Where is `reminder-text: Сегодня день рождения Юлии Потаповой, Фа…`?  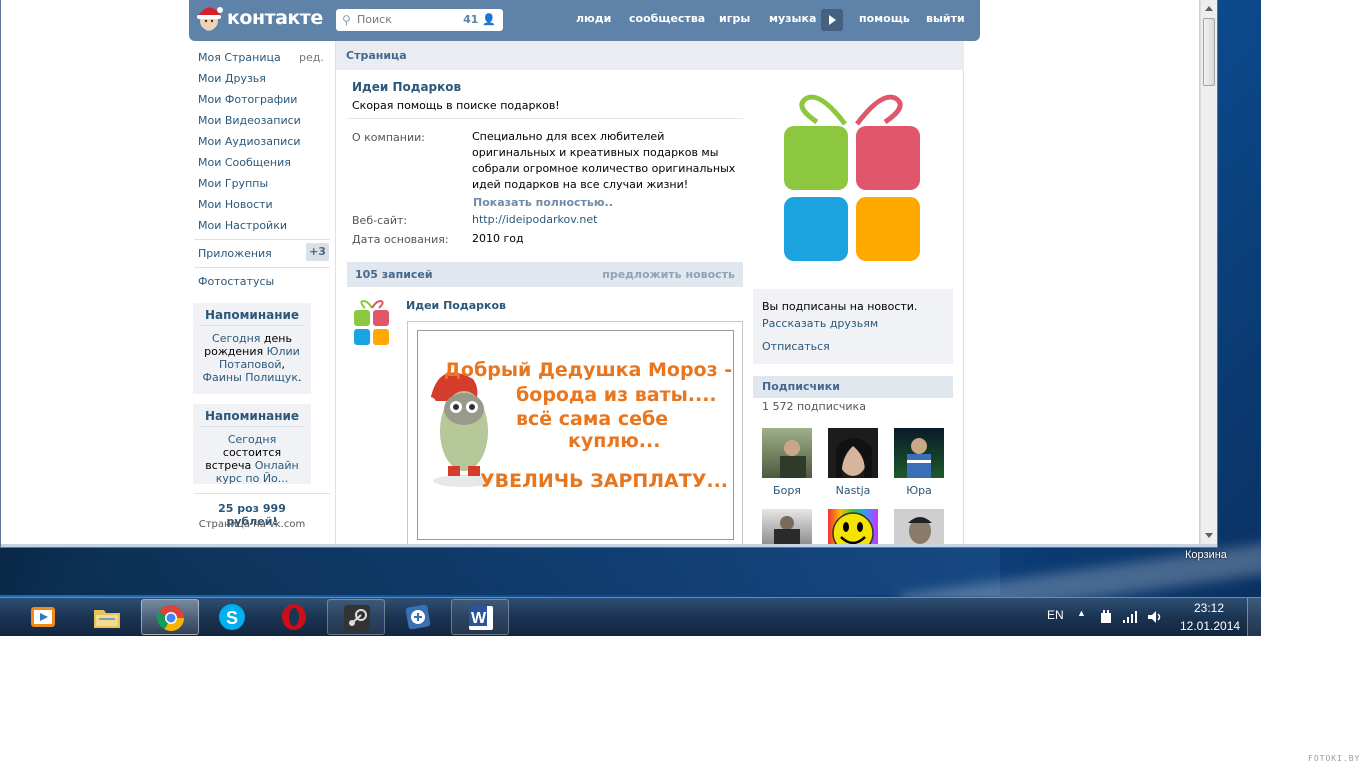 reminder-text: Сегодня день рождения Юлии Потаповой, Фа… is located at coordinates (252, 358).